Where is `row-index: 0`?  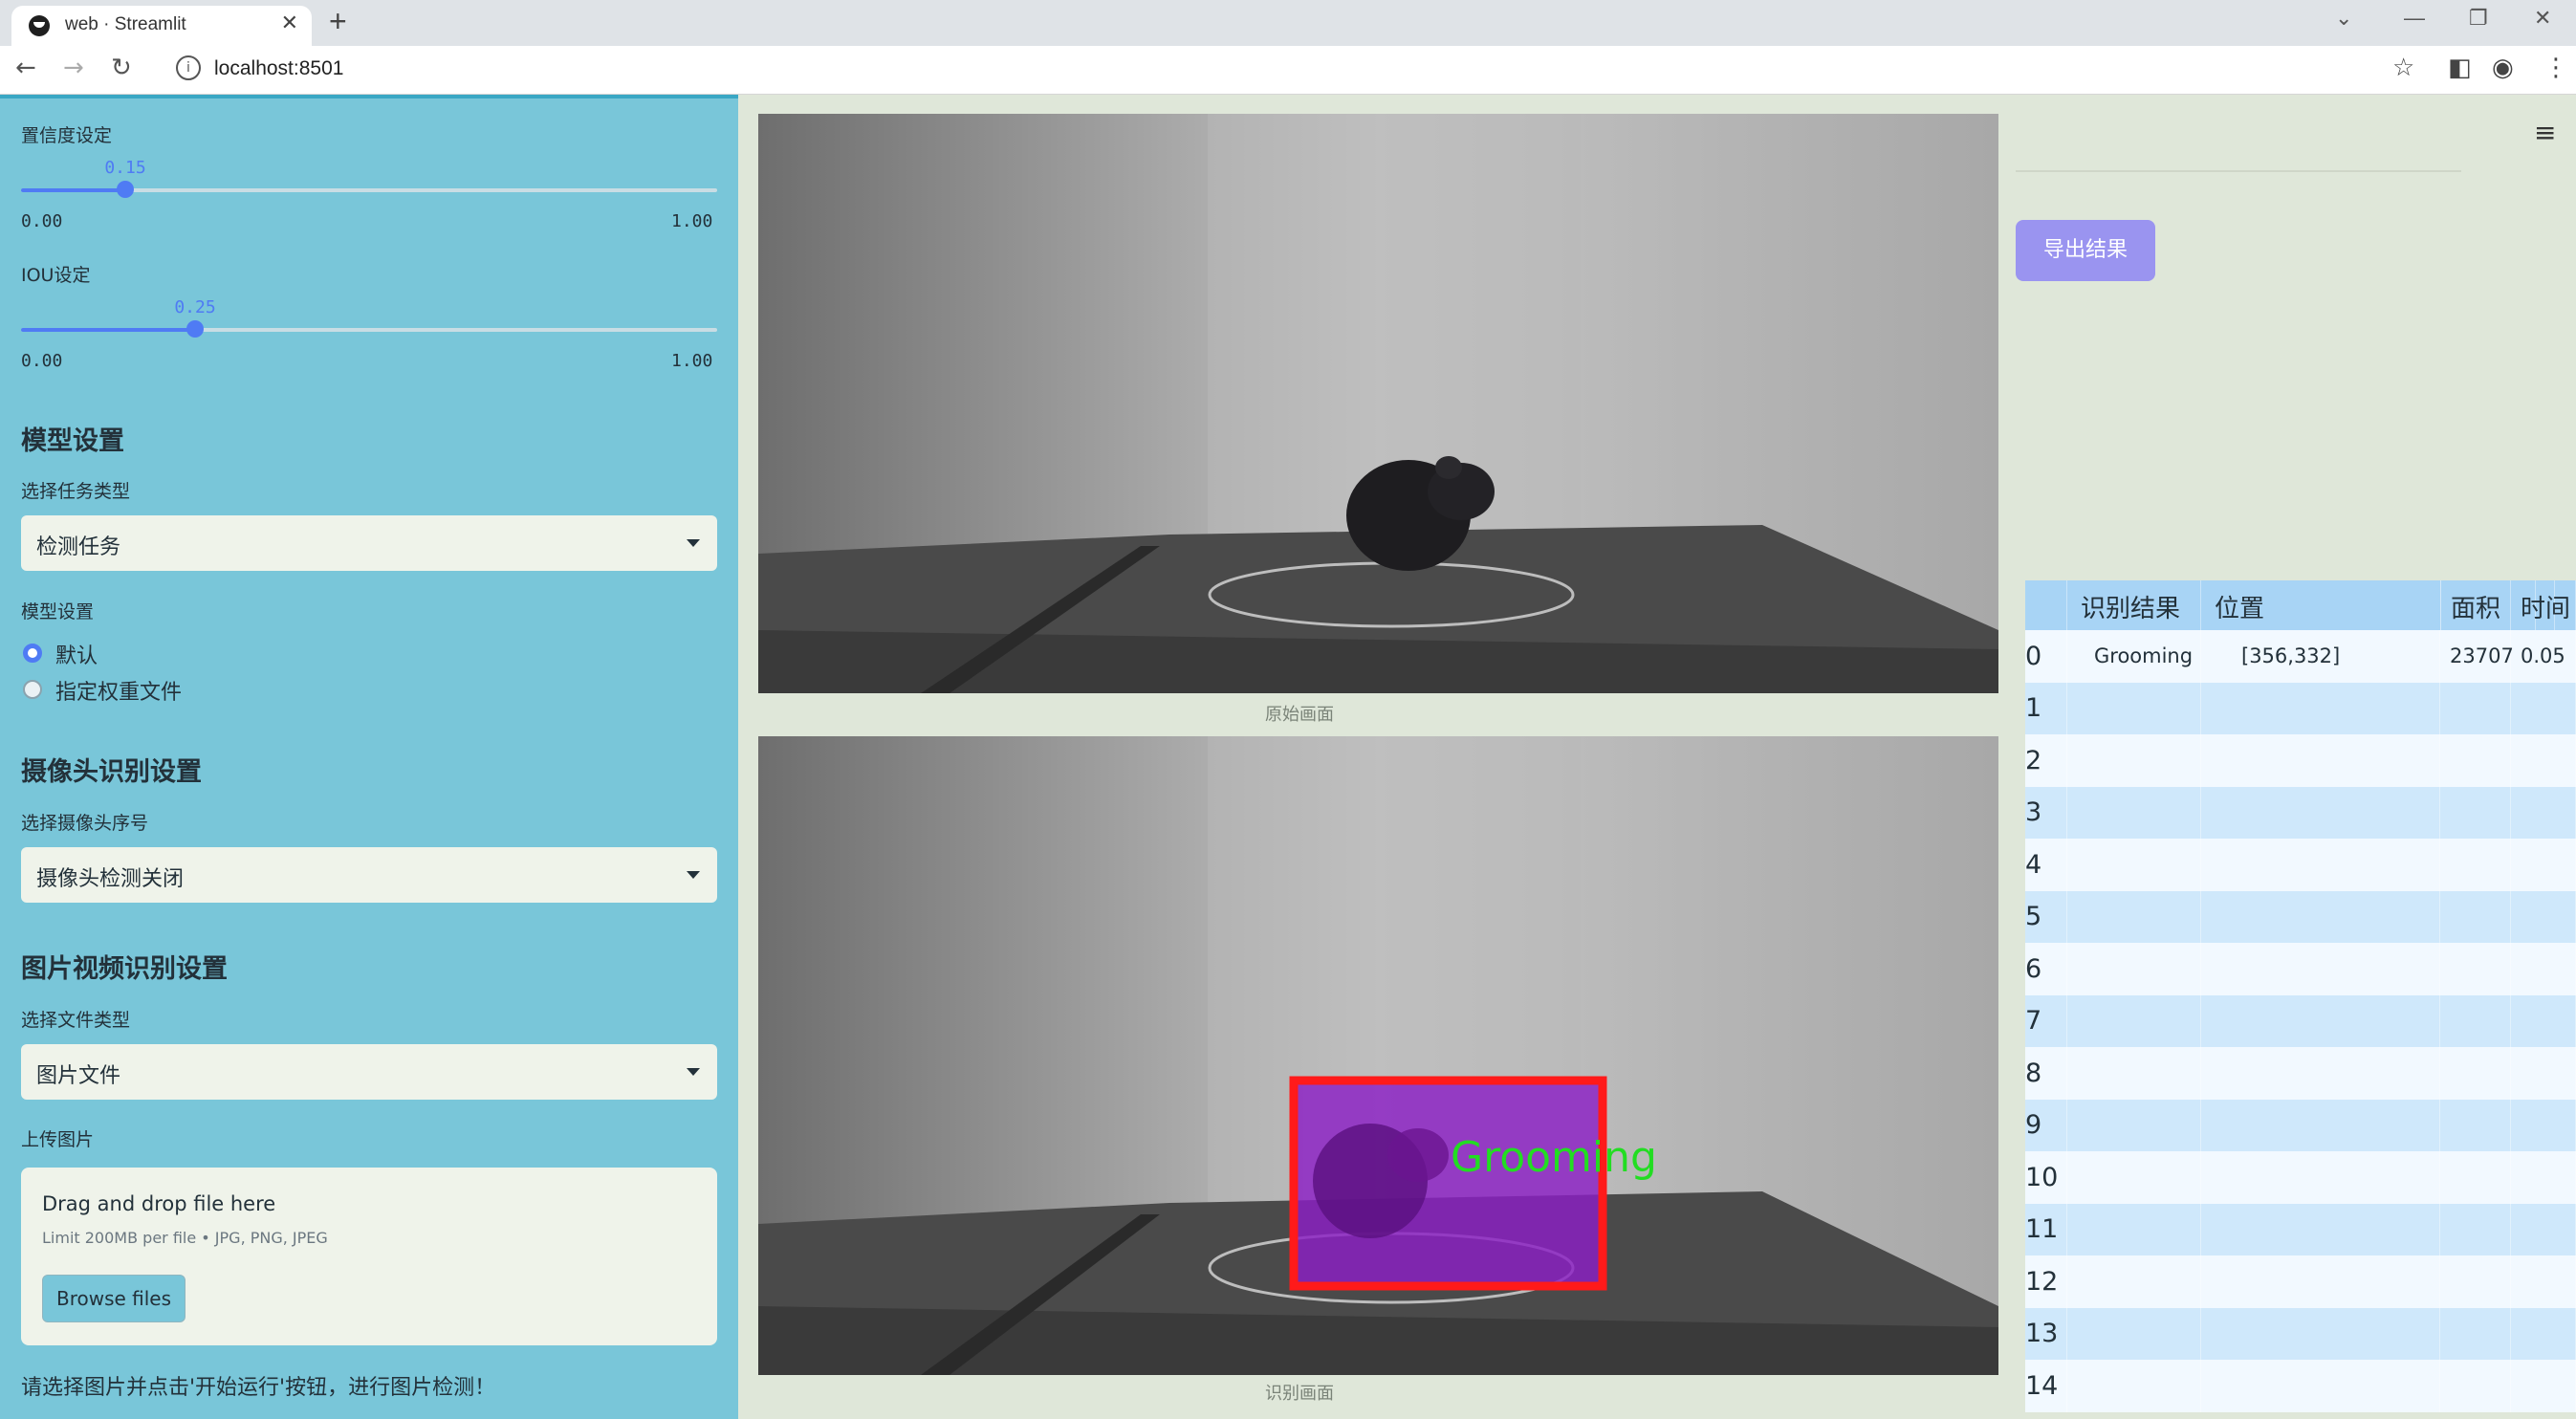
row-index: 0 is located at coordinates (2046, 656).